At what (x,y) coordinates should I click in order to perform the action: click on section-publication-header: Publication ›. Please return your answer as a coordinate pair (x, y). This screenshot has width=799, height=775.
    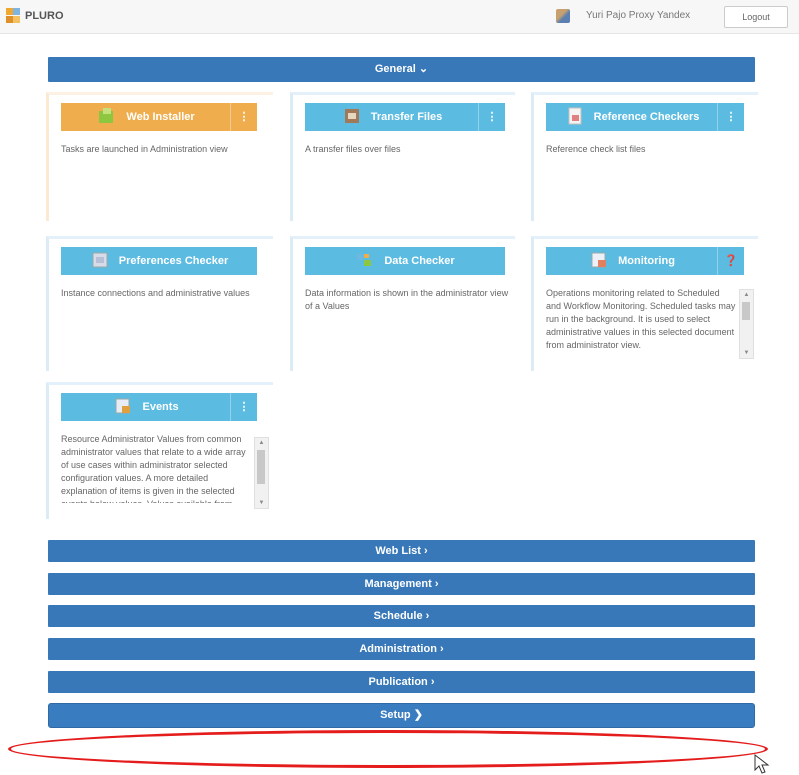
    Looking at the image, I should click on (401, 682).